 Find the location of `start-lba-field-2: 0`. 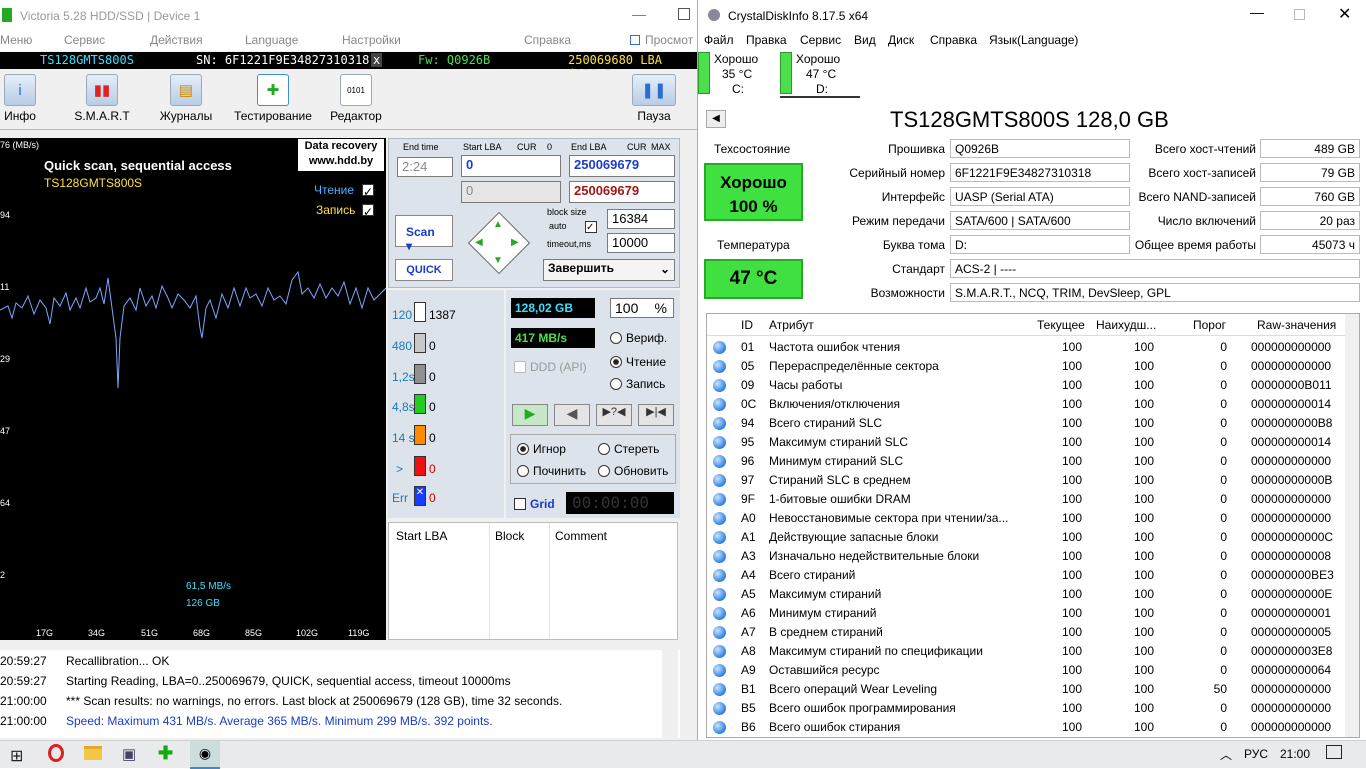

start-lba-field-2: 0 is located at coordinates (511, 192).